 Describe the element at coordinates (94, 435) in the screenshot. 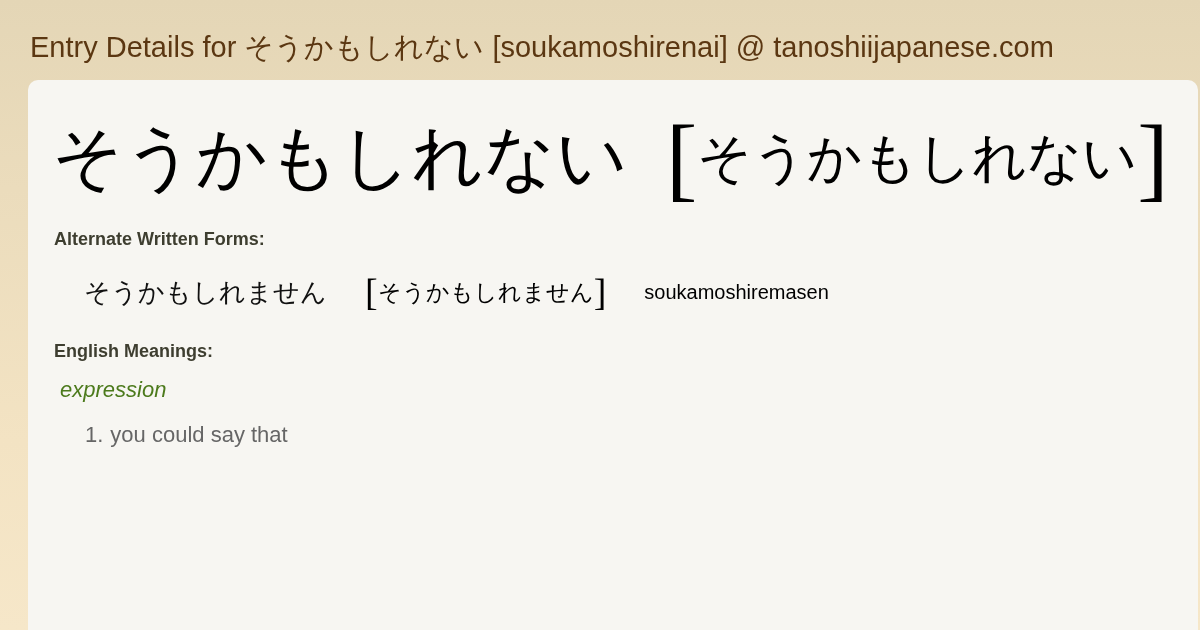

I see `sense-number: 1.` at that location.